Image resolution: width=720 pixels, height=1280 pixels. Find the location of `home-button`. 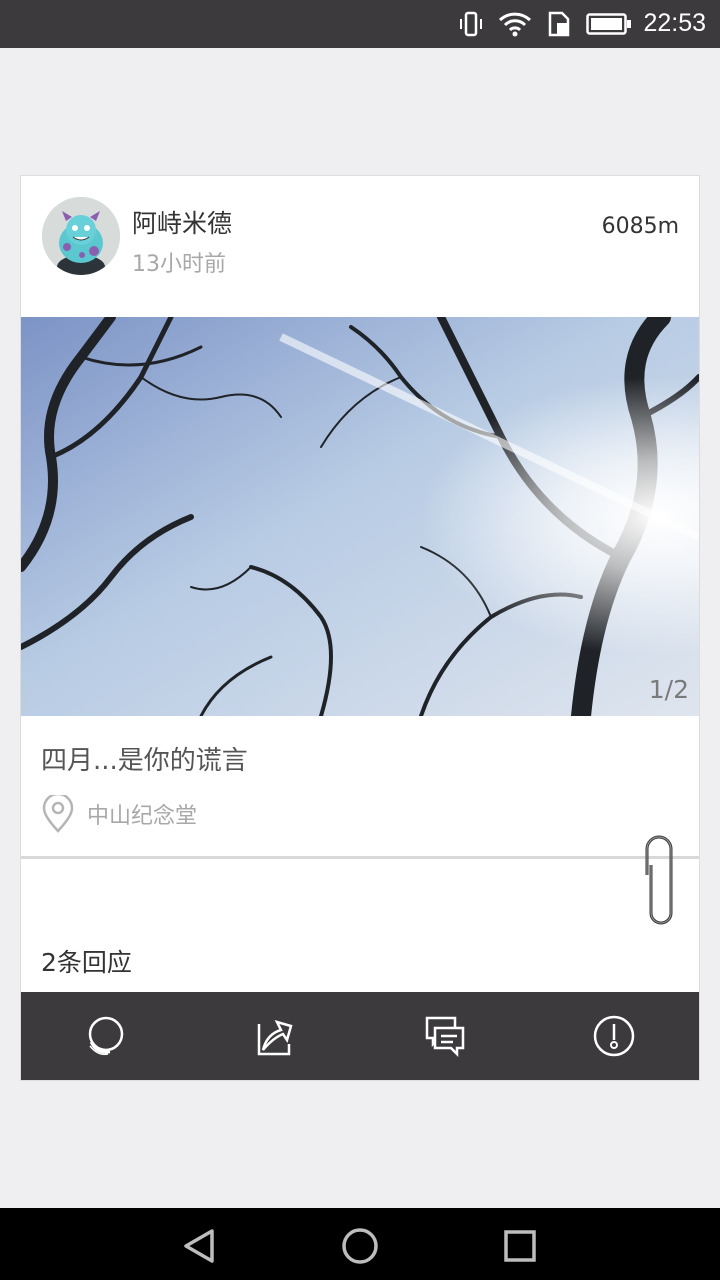

home-button is located at coordinates (360, 1246).